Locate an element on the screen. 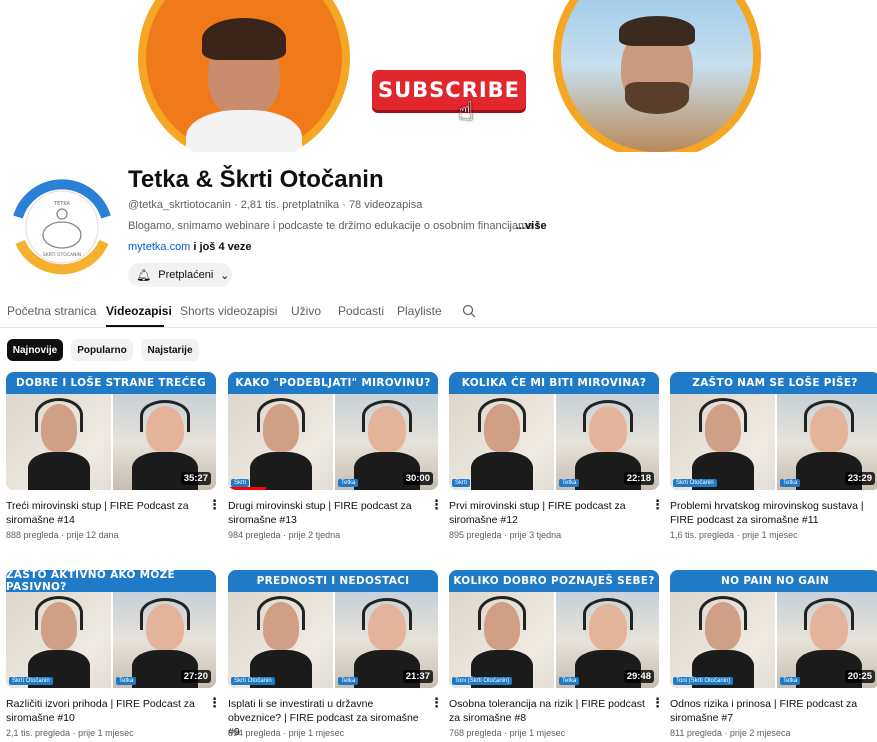 Image resolution: width=877 pixels, height=742 pixels. tab-live: Uživo is located at coordinates (306, 311).